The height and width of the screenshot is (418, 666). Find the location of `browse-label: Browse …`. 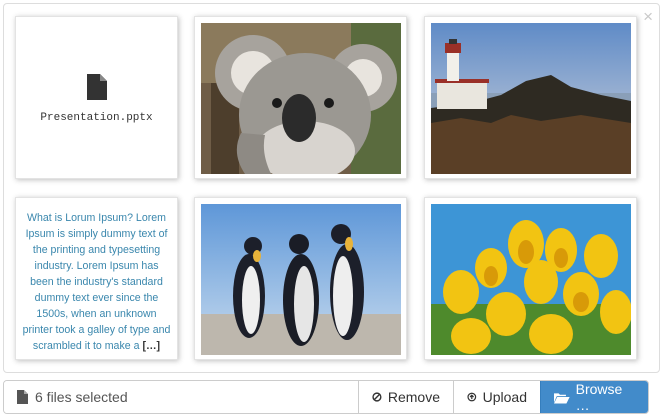

browse-label: Browse … is located at coordinates (599, 397).